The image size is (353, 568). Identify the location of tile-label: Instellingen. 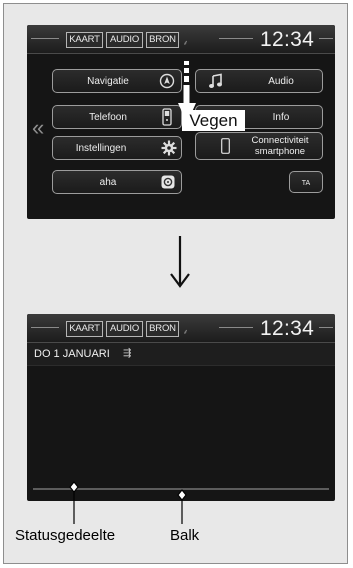
(101, 148).